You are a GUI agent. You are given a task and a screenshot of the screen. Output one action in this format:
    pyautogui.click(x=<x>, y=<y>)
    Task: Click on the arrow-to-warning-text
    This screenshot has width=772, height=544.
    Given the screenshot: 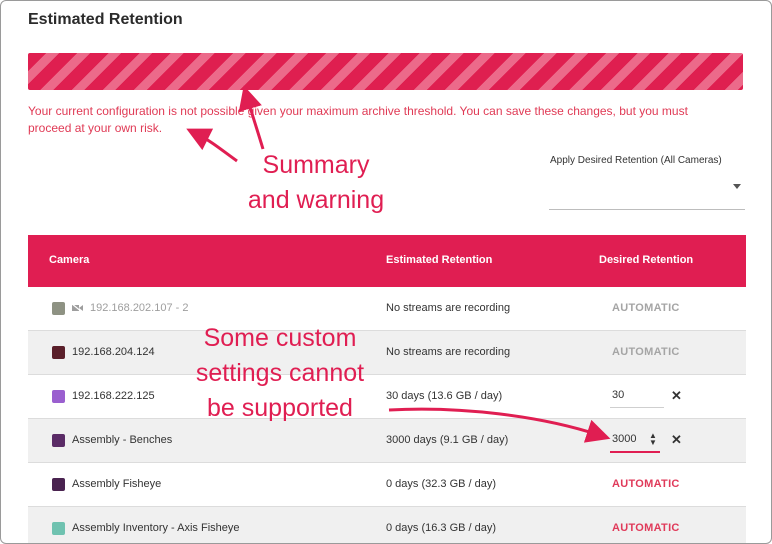 What is the action you would take?
    pyautogui.click(x=212, y=145)
    